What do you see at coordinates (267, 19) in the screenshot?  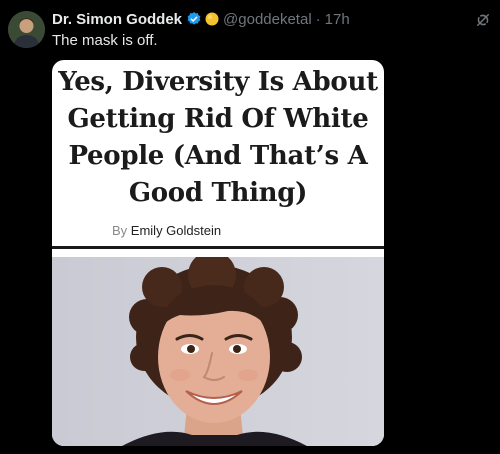 I see `handle: @goddeketal` at bounding box center [267, 19].